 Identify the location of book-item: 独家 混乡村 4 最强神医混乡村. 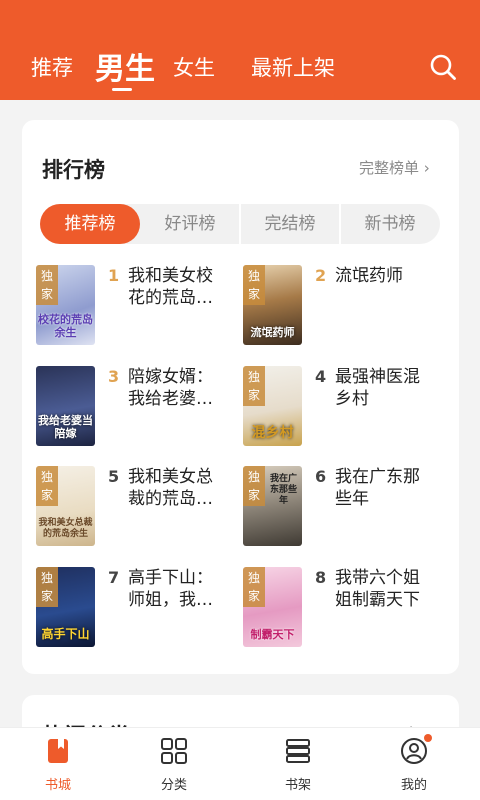
(343, 408).